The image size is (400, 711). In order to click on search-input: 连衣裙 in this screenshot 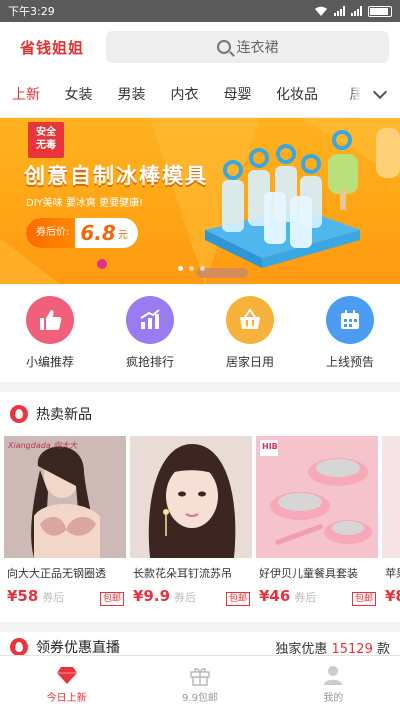, I will do `click(247, 47)`.